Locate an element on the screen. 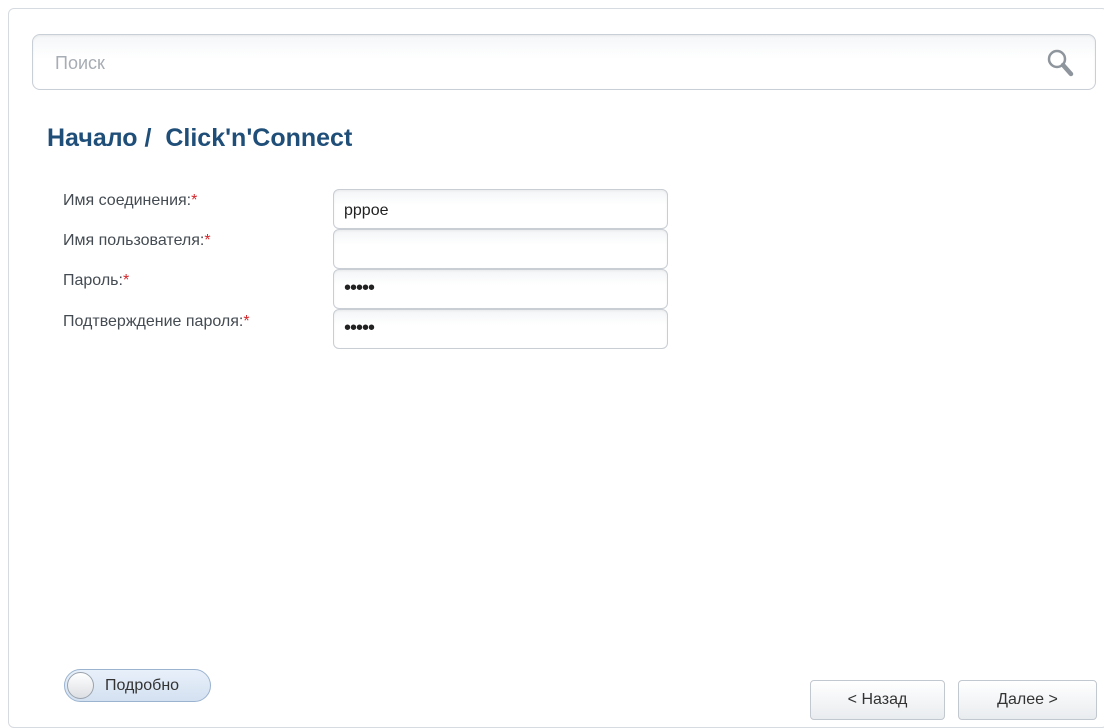  search-icon is located at coordinates (1061, 63).